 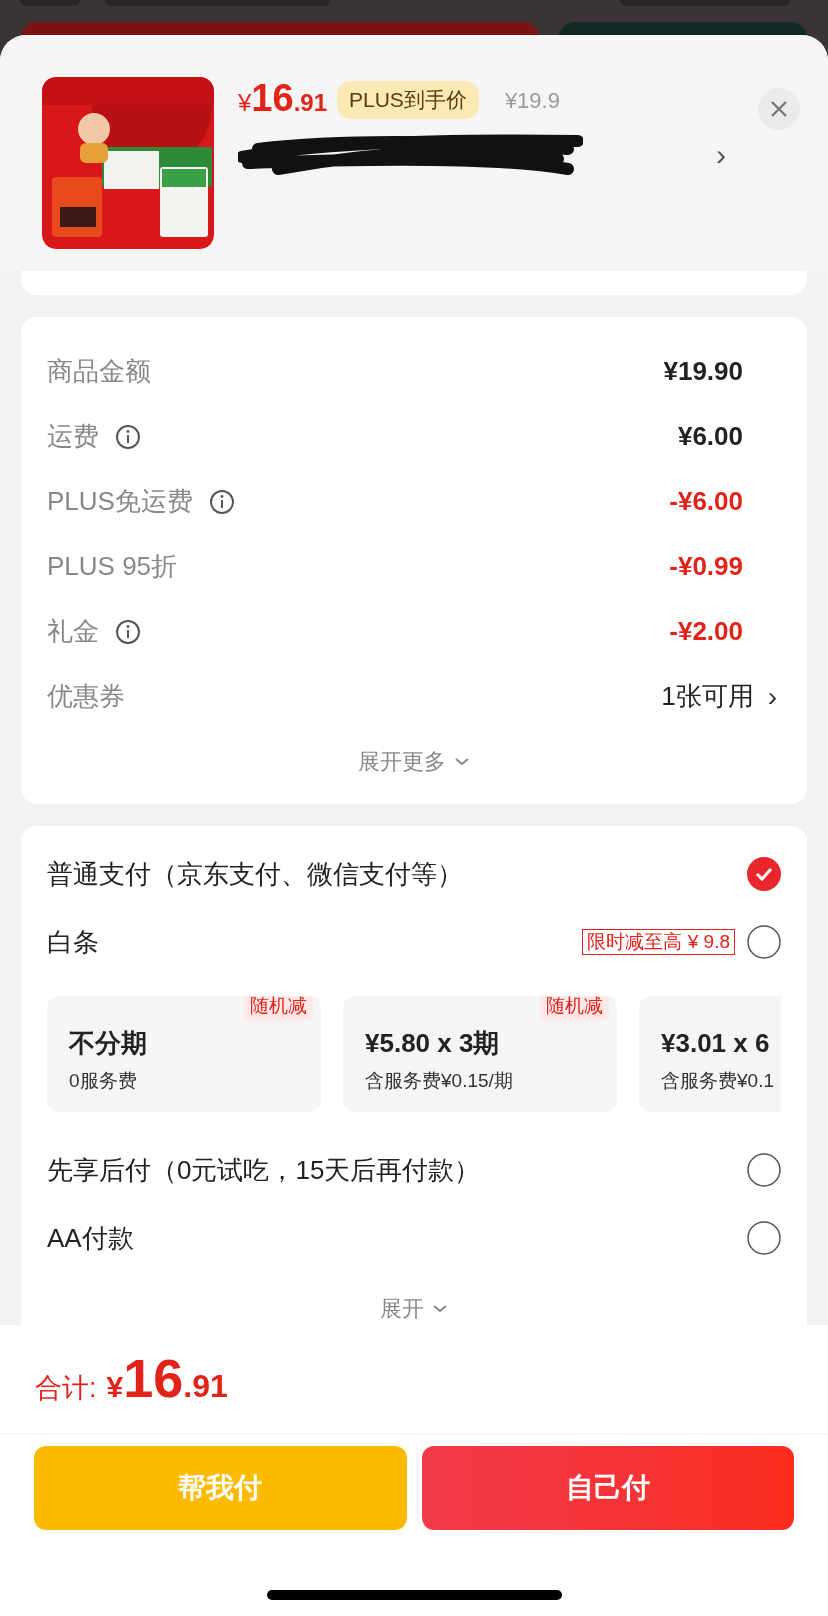 I want to click on fee-value: 1张可用, so click(x=707, y=696).